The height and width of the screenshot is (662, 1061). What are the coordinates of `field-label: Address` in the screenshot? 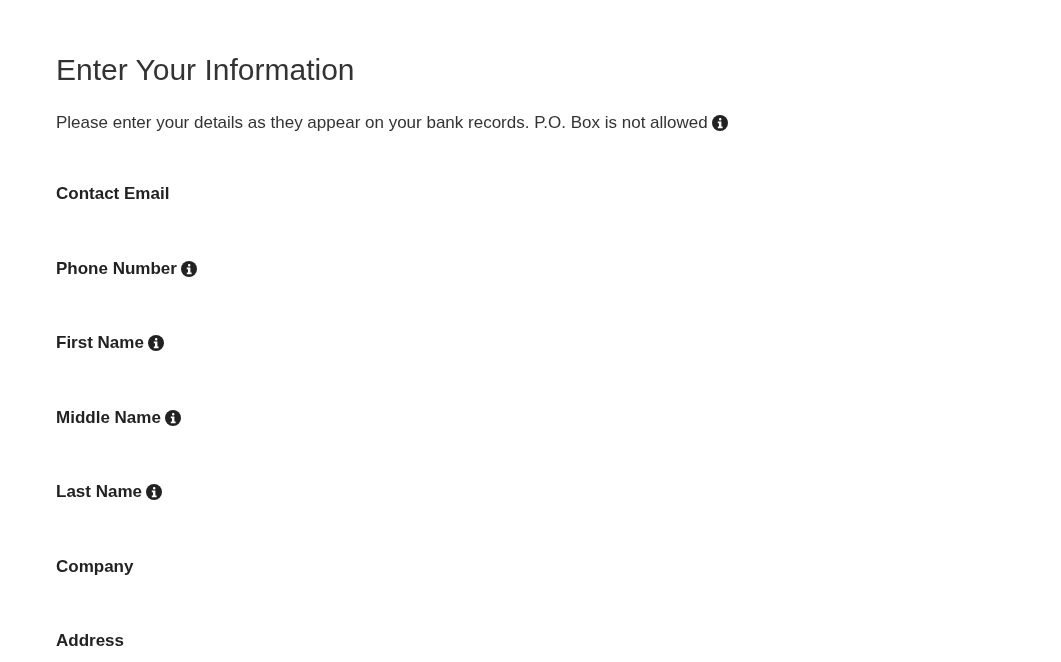 It's located at (90, 641).